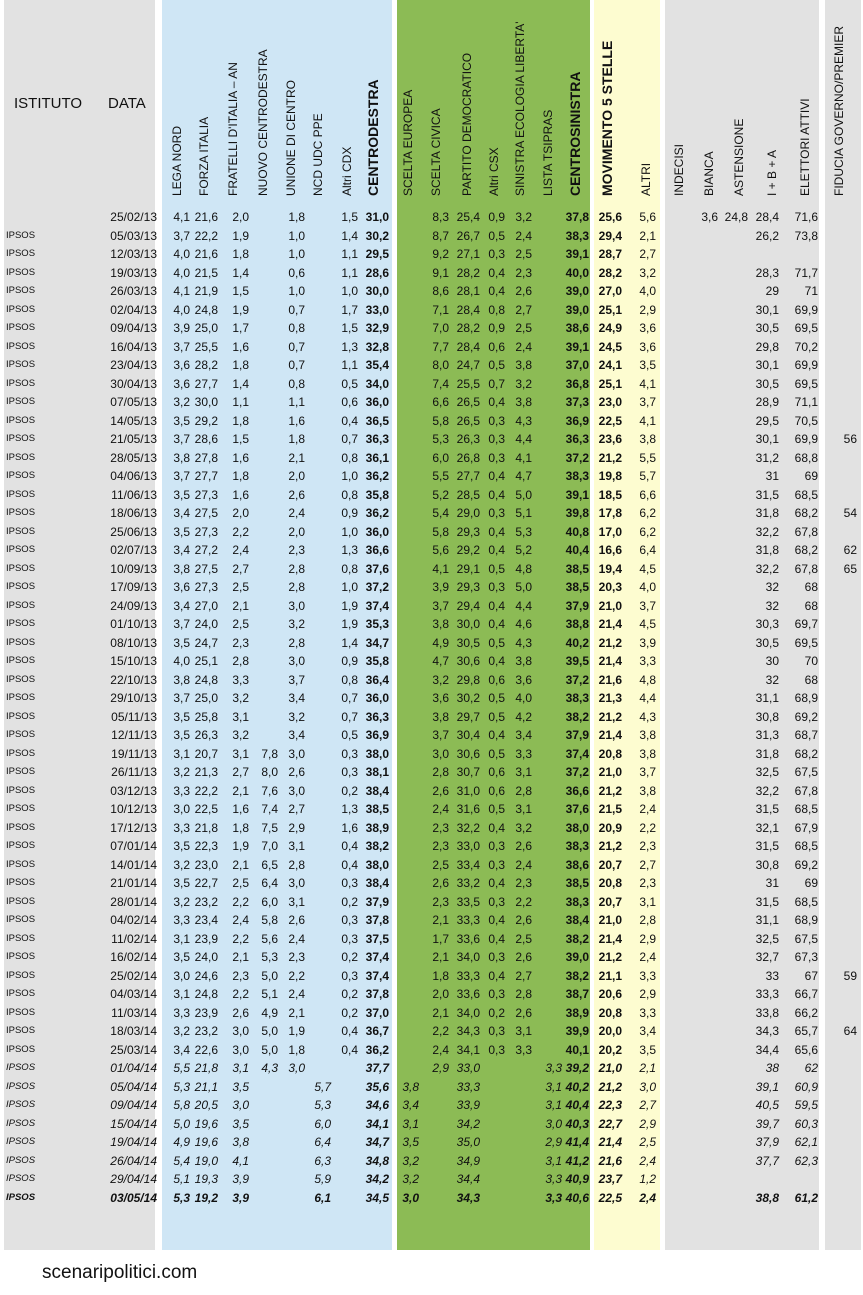  Describe the element at coordinates (647, 457) in the screenshot. I see `table-cell: 5,5` at that location.